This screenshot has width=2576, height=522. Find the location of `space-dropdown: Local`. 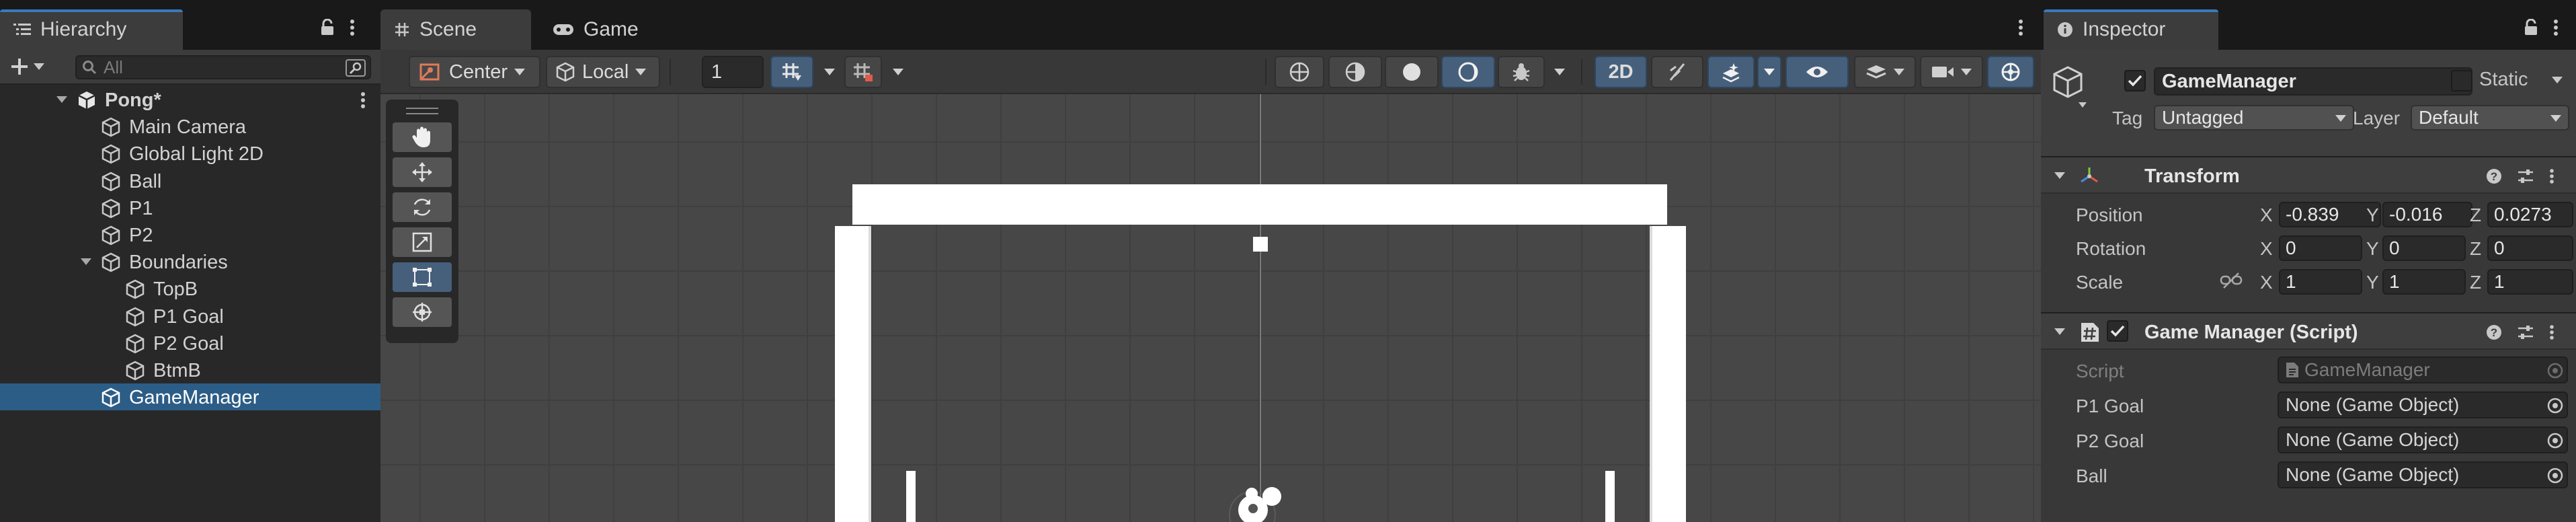

space-dropdown: Local is located at coordinates (603, 72).